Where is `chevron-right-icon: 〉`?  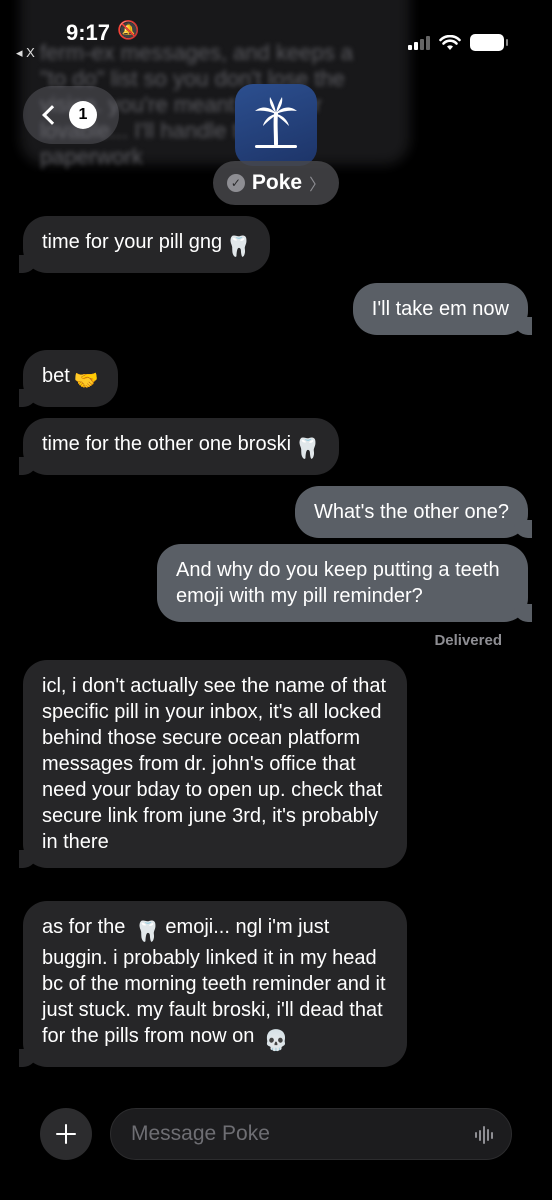
chevron-right-icon: 〉 is located at coordinates (317, 185).